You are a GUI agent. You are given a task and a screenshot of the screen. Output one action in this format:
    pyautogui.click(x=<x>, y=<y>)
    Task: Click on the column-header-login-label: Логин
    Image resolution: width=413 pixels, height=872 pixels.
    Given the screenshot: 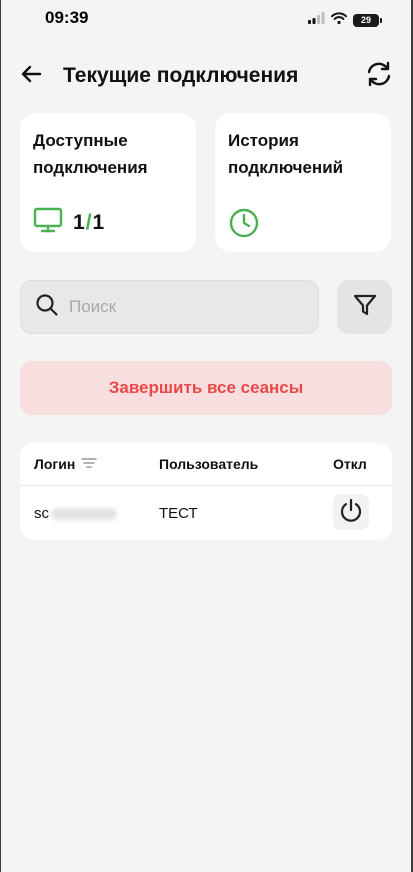 What is the action you would take?
    pyautogui.click(x=55, y=464)
    